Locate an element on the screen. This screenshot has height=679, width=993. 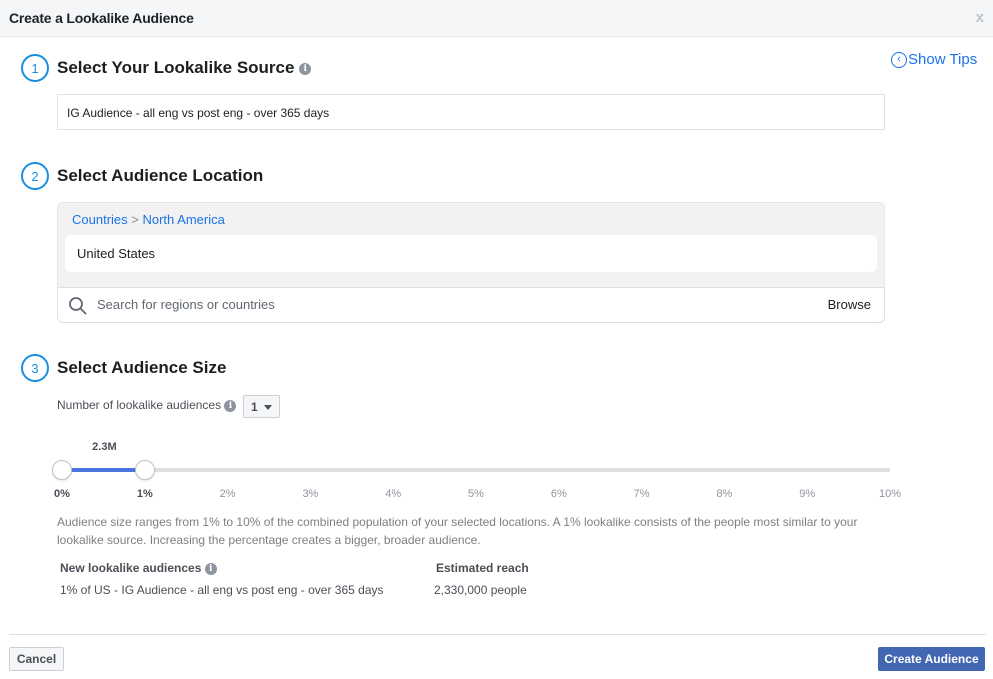
show-tips-link: ‹ Show Tips is located at coordinates (934, 59).